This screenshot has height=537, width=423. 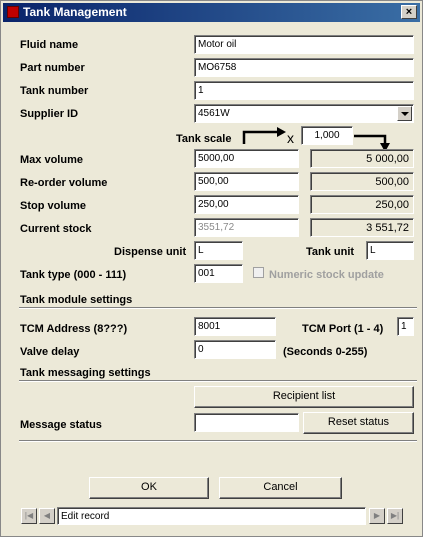 What do you see at coordinates (50, 352) in the screenshot?
I see `valve-delay-label: Valve delay` at bounding box center [50, 352].